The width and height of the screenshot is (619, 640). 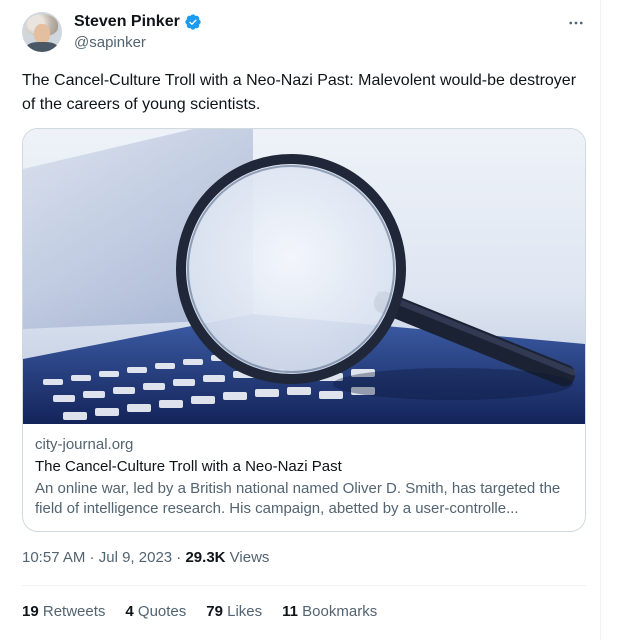 What do you see at coordinates (242, 611) in the screenshot?
I see `likes-label: Likes` at bounding box center [242, 611].